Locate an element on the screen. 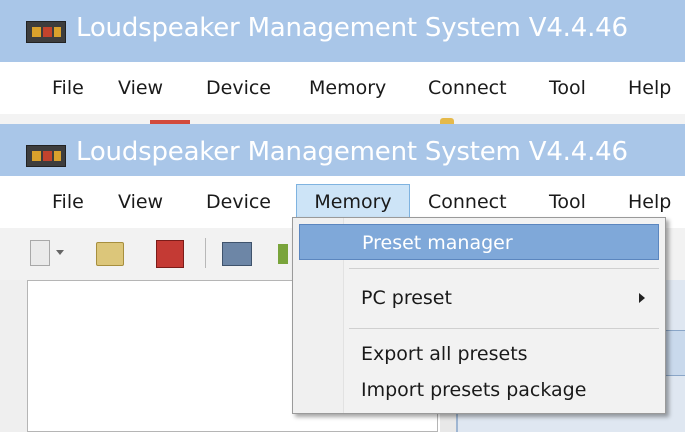 Image resolution: width=685 pixels, height=432 pixels. menu-item-pc-preset: PC preset is located at coordinates (479, 298).